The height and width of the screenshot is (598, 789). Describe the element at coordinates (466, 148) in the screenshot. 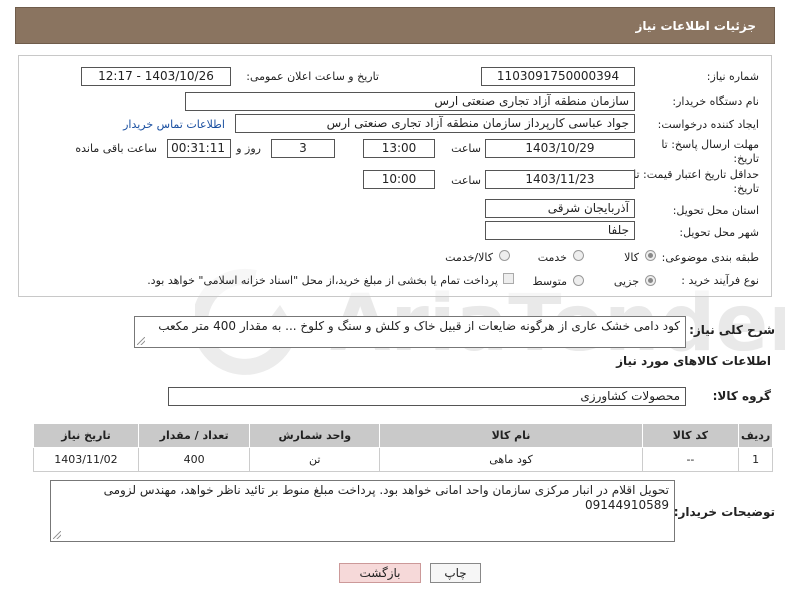

I see `deadline-time-label: ساعت` at that location.